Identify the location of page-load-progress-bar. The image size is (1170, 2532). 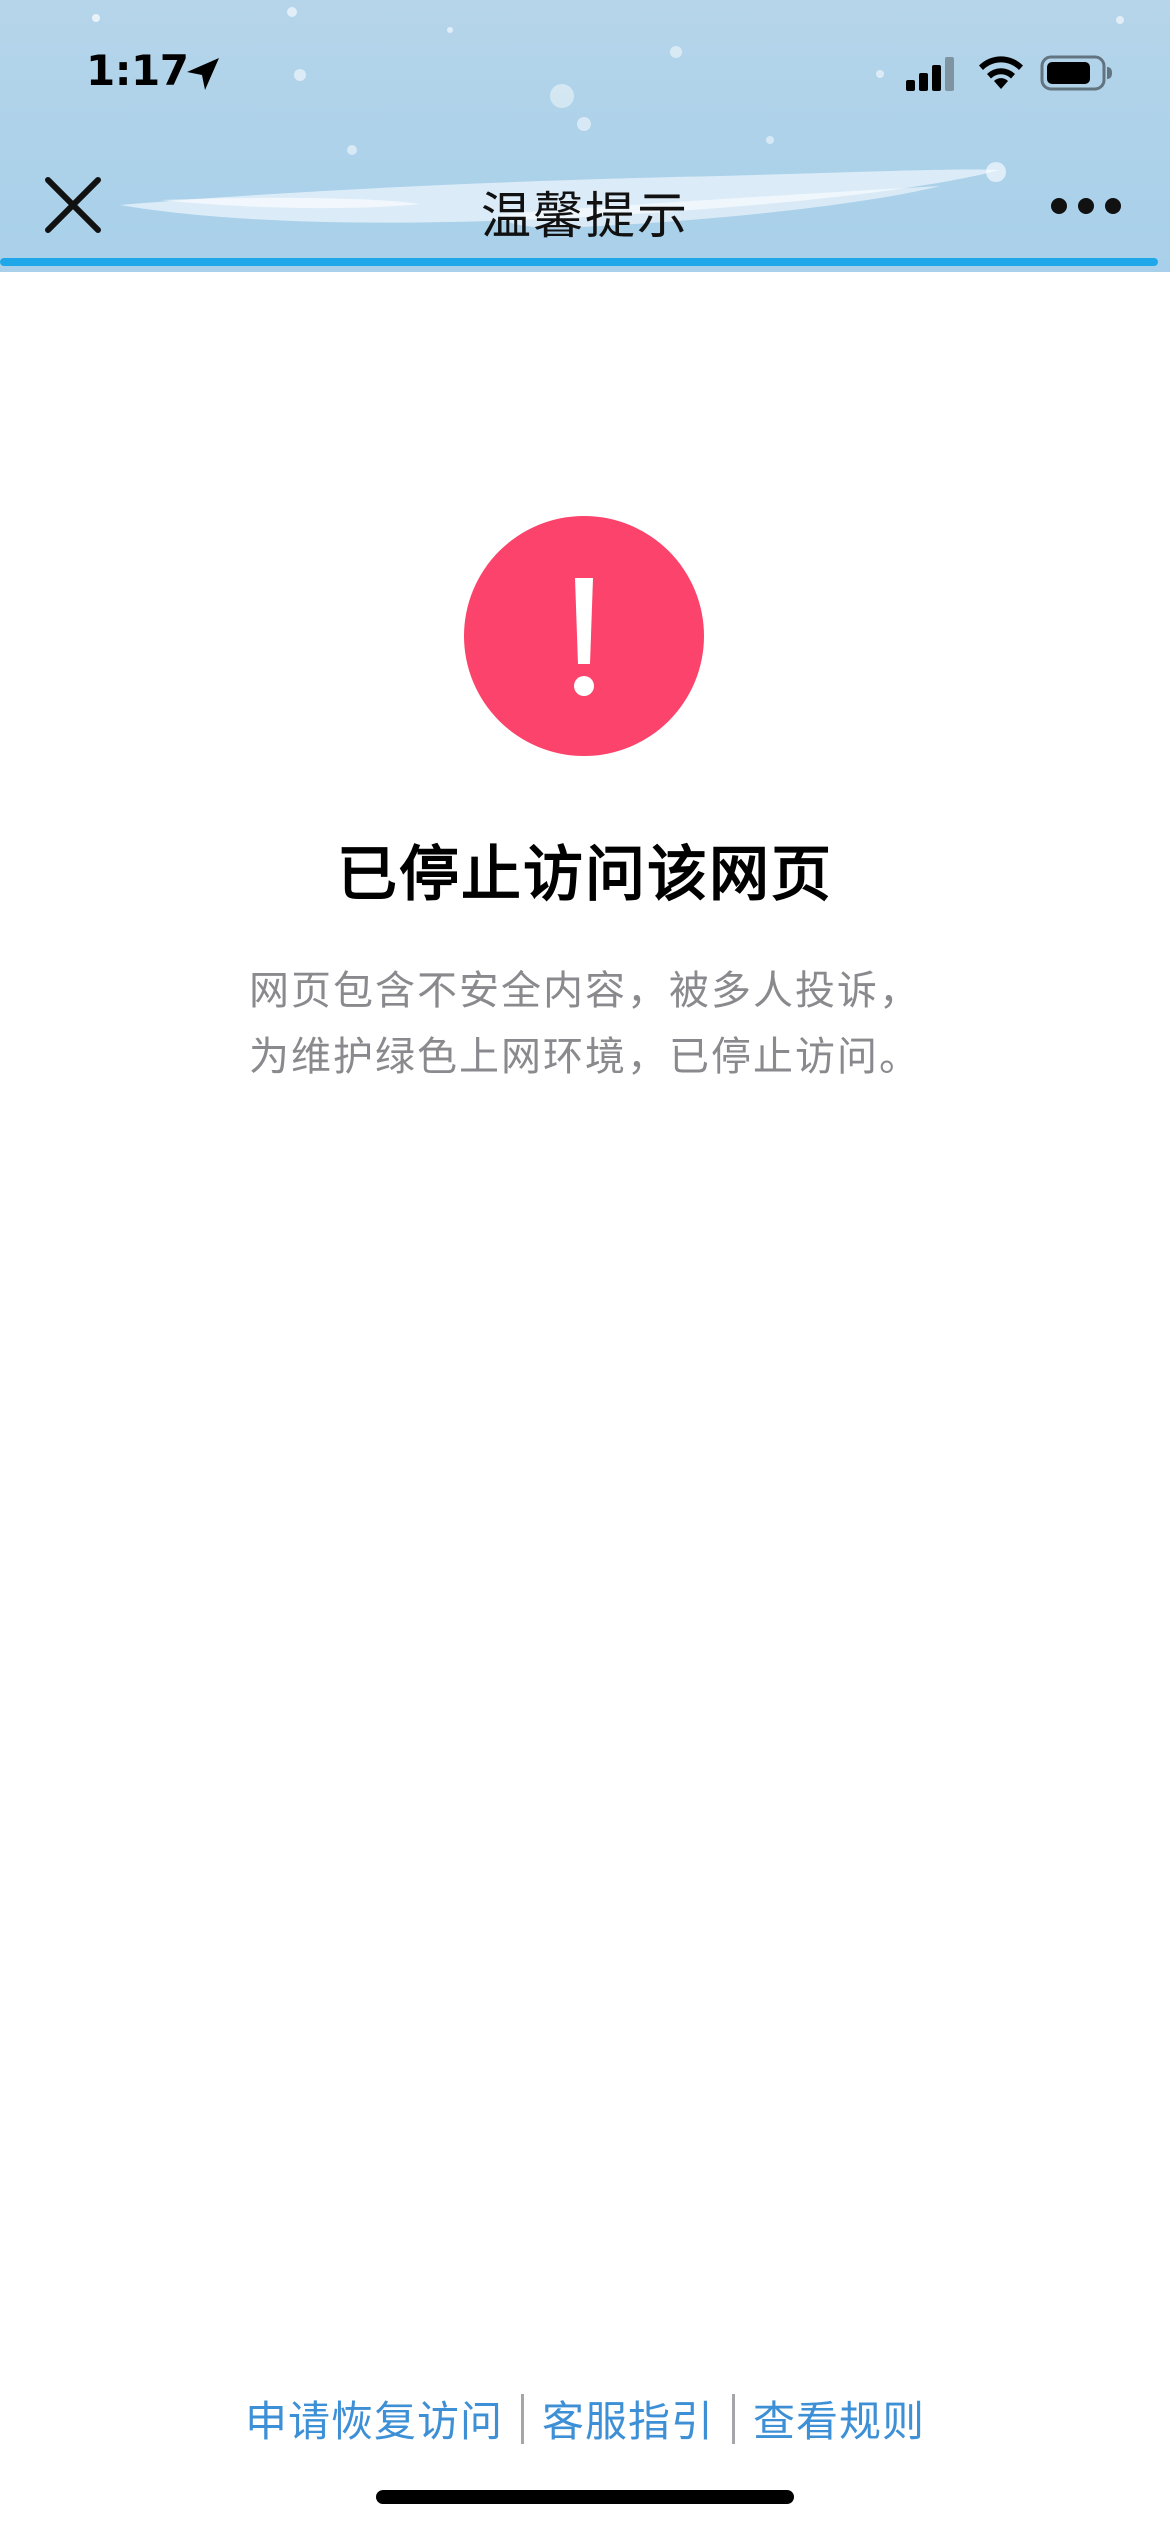
(579, 262).